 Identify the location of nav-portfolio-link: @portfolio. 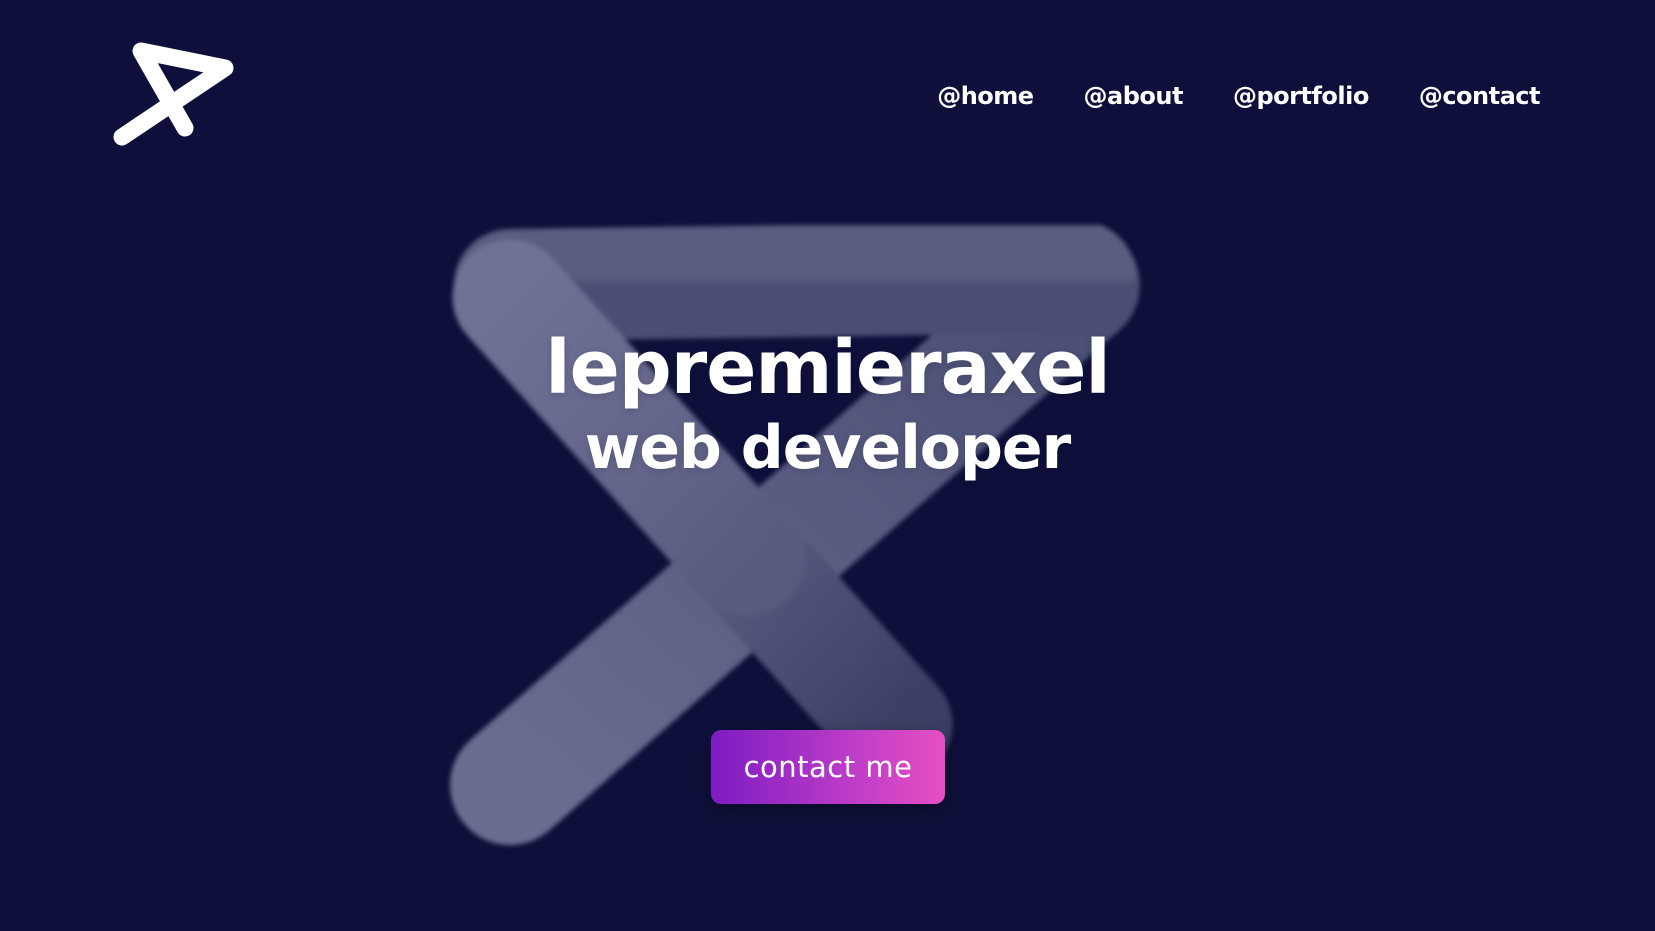
(1301, 96).